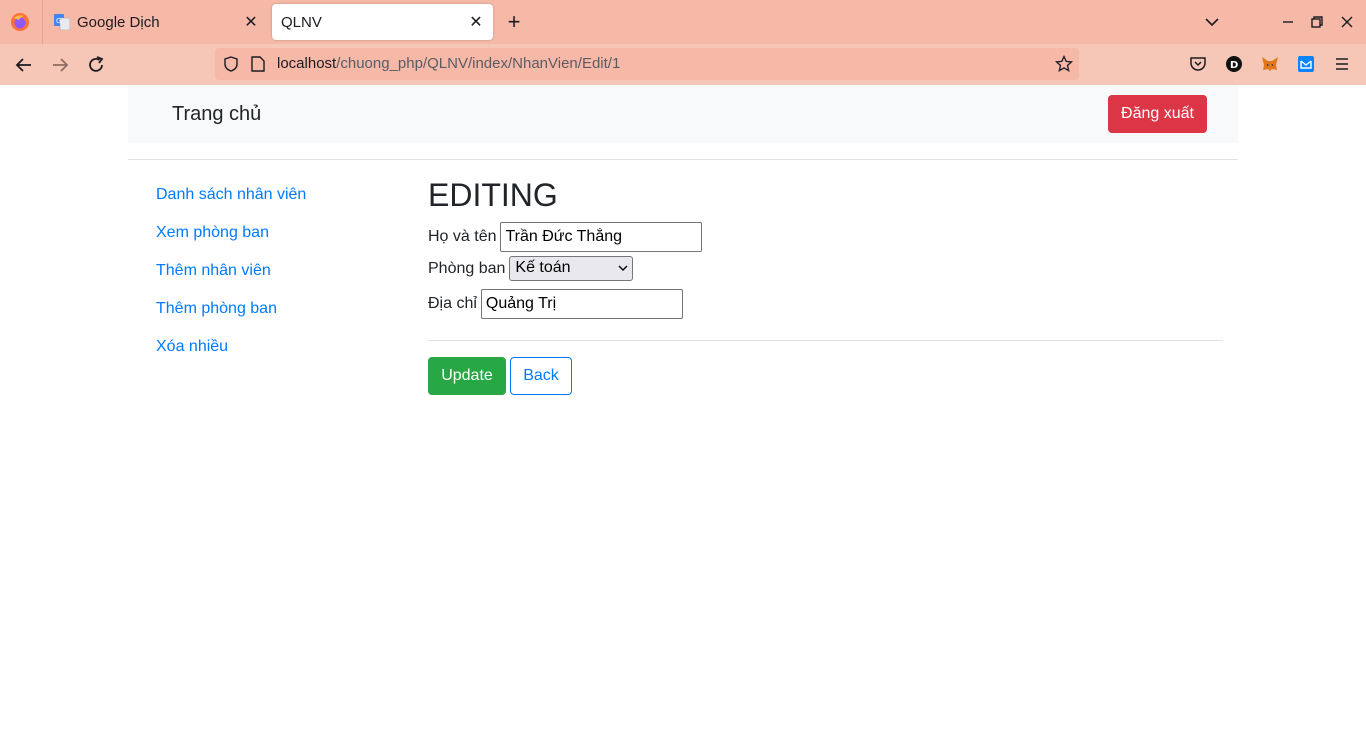  I want to click on back-button: Back, so click(541, 376).